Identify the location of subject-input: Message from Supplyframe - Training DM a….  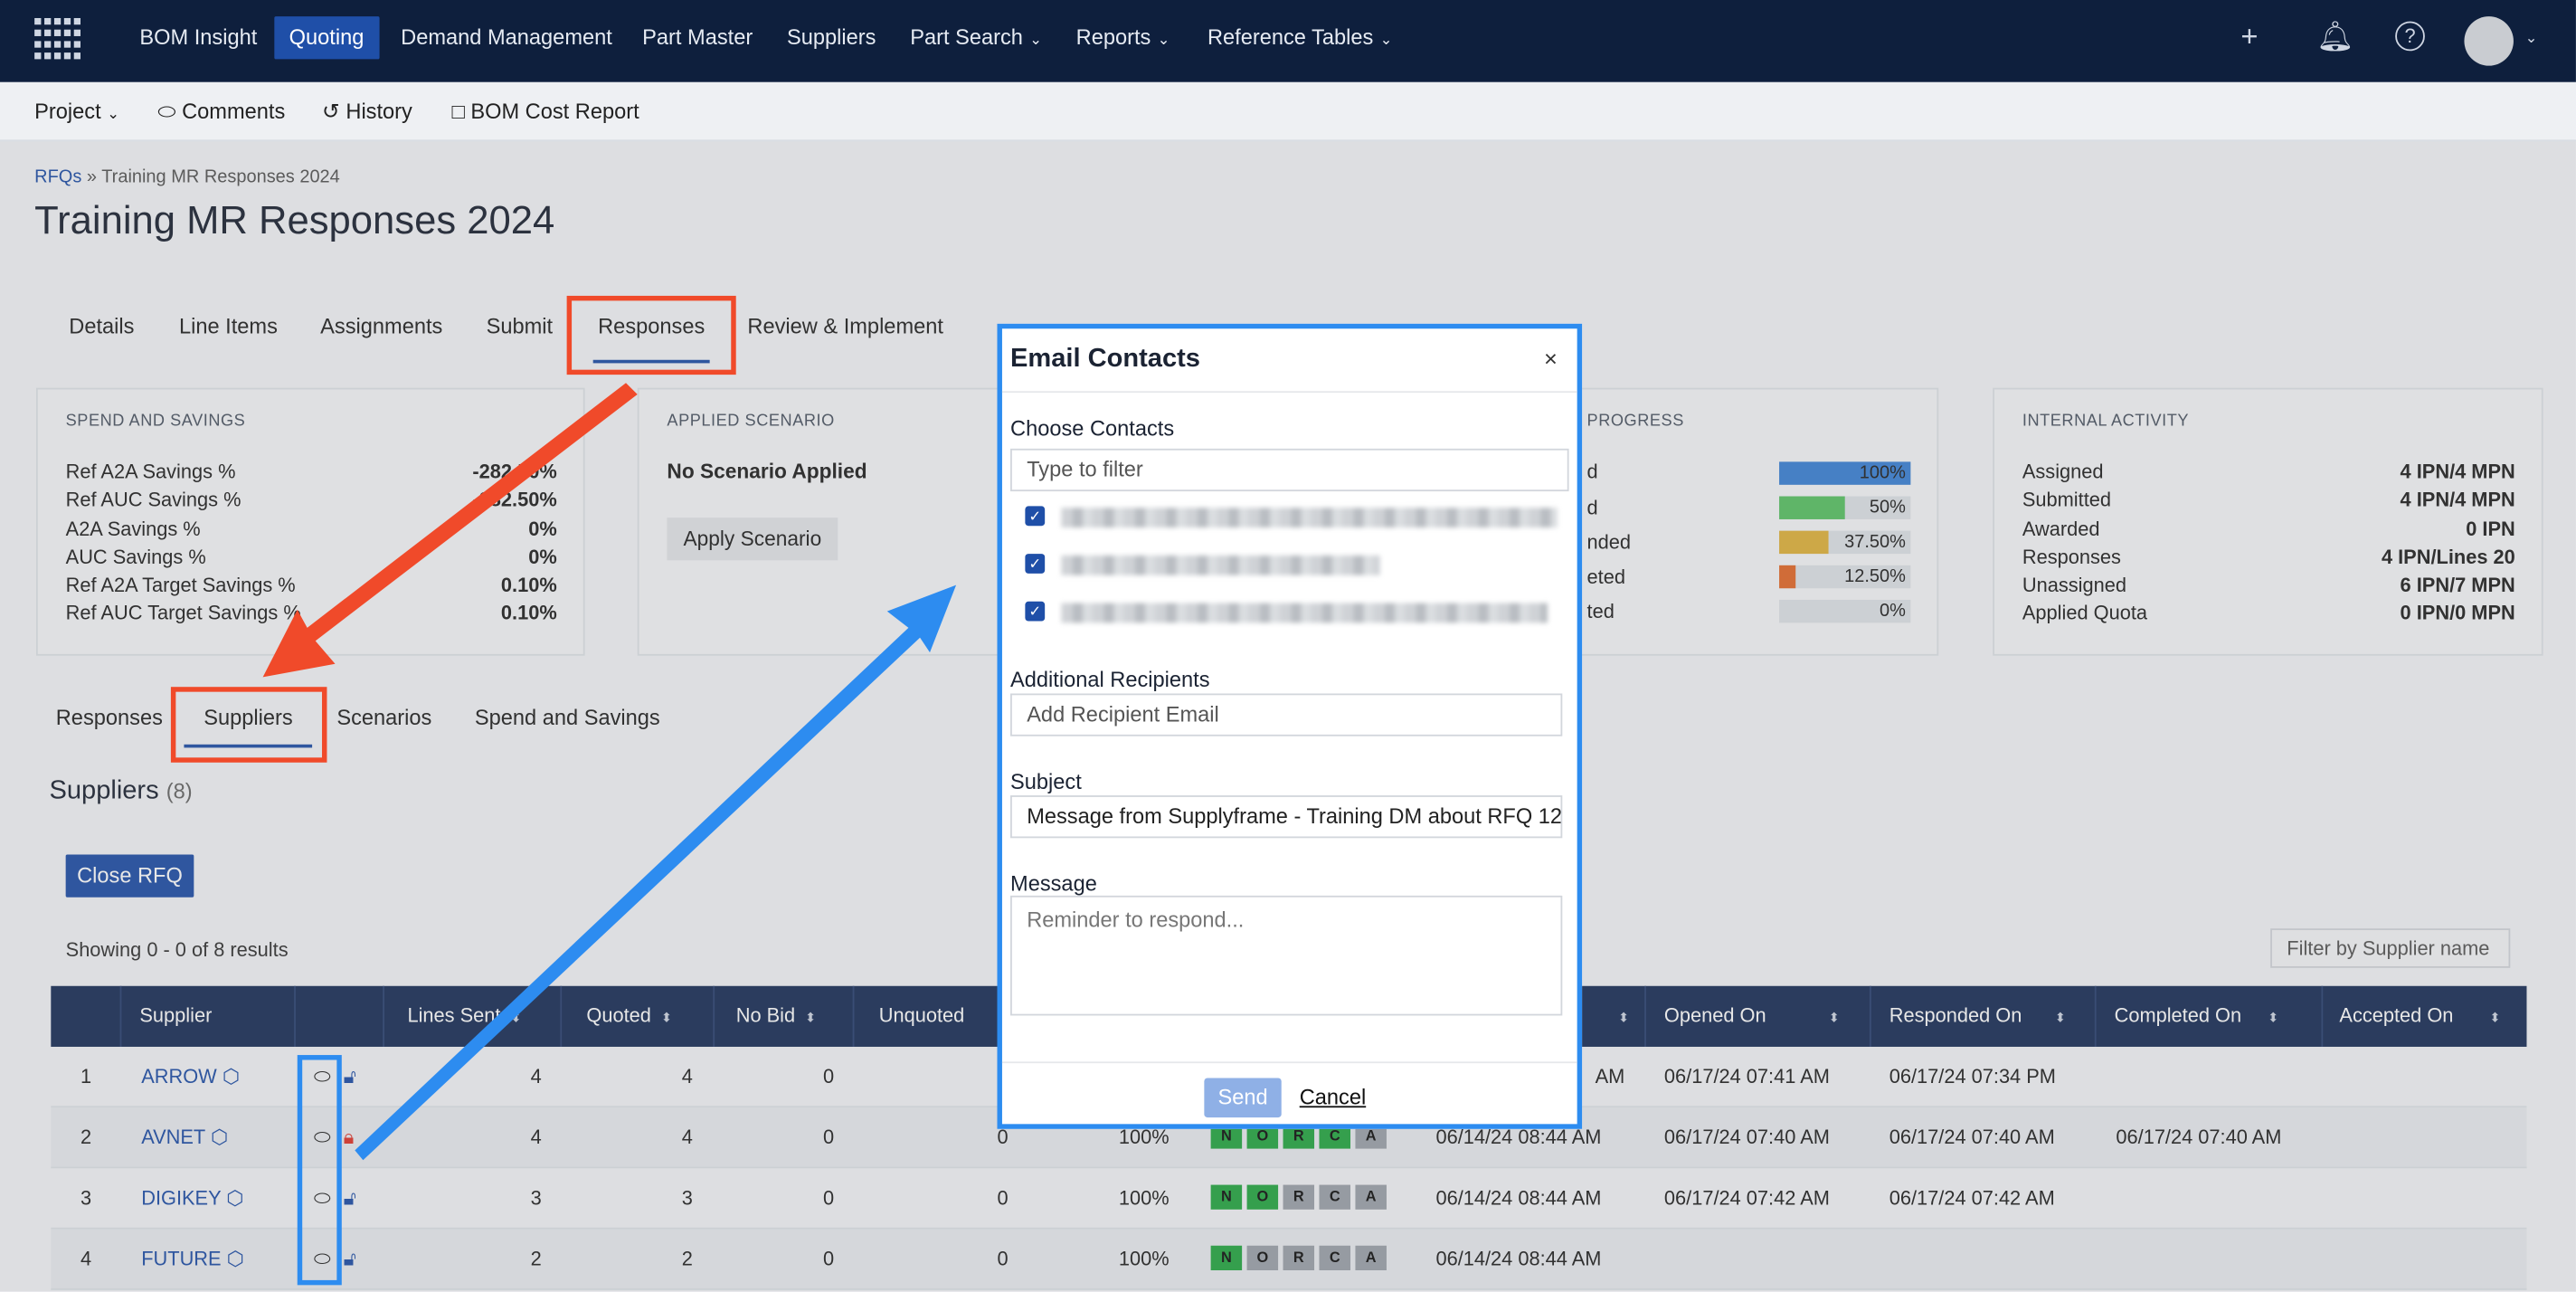
(1286, 817).